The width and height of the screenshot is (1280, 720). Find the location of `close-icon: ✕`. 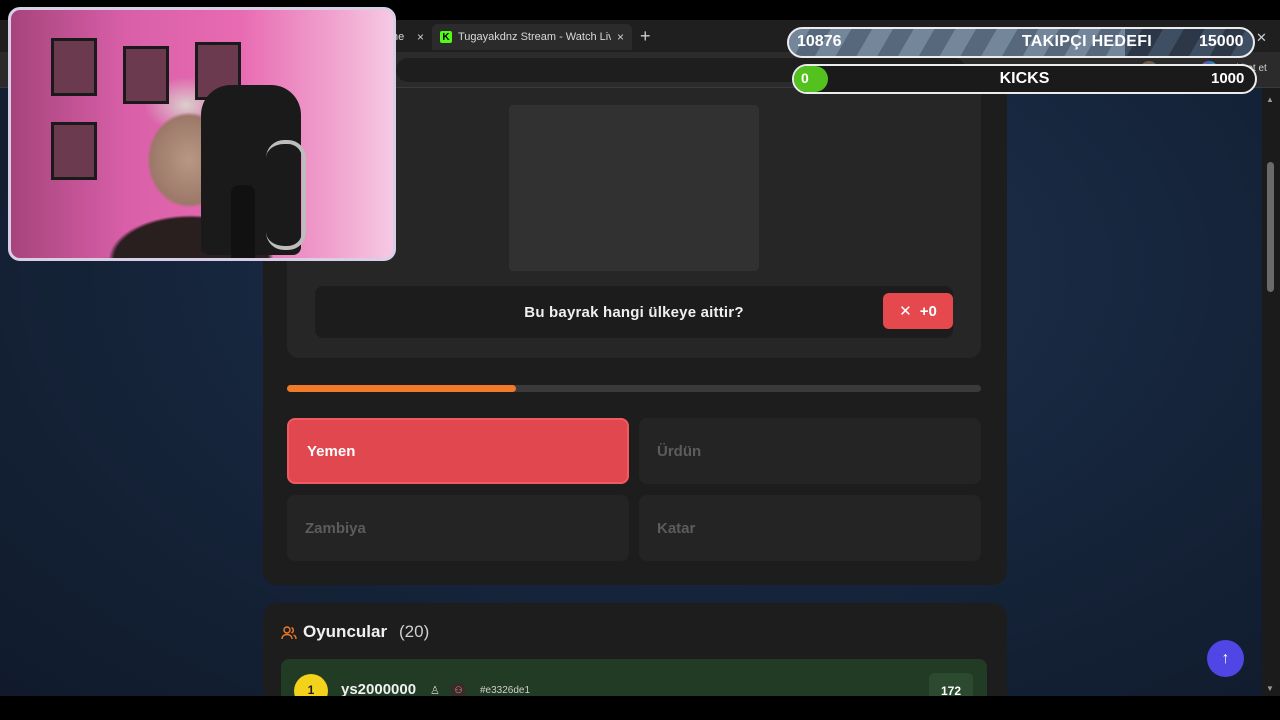

close-icon: ✕ is located at coordinates (905, 311).